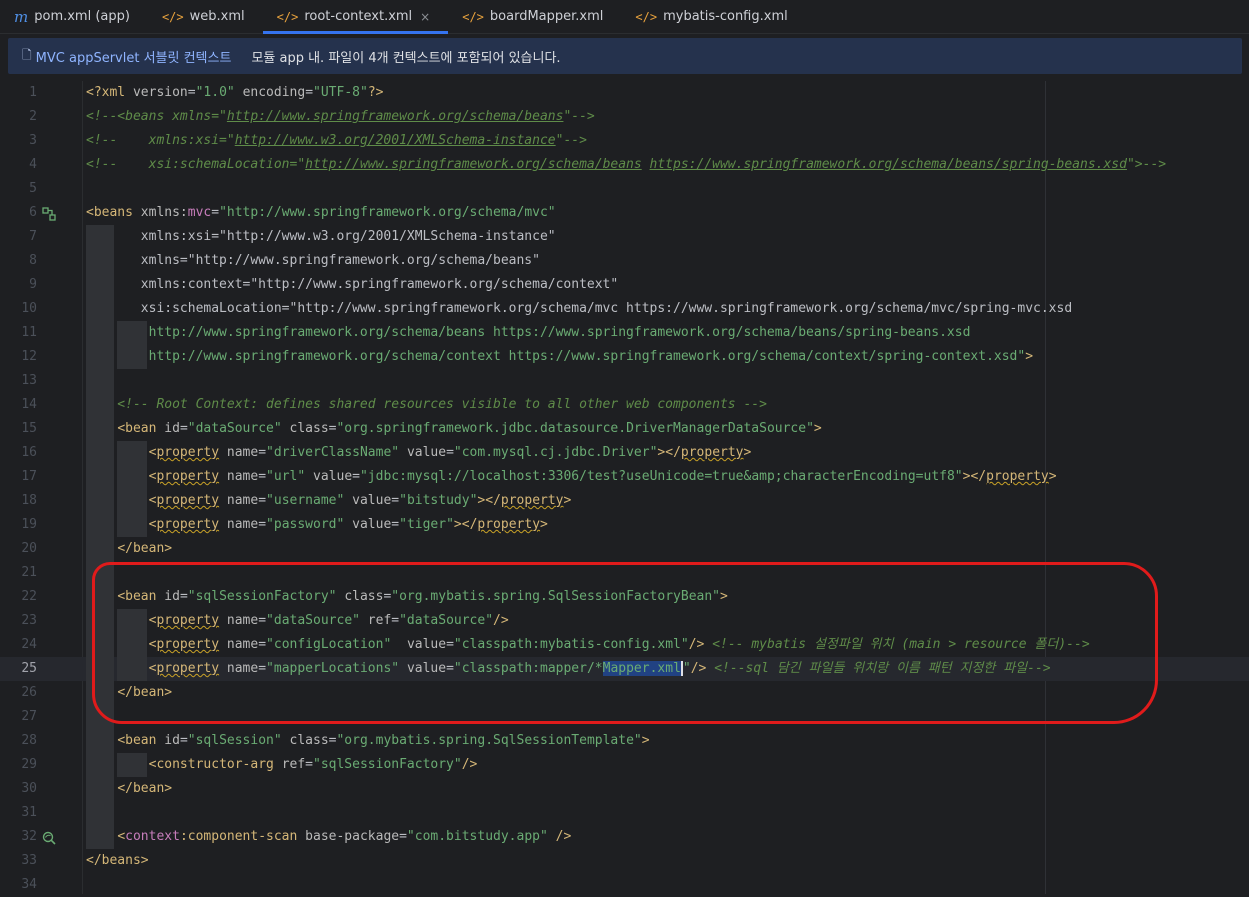 This screenshot has height=897, width=1249. I want to click on tab-pom-xml-app-: m pom.xml (app), so click(74, 16).